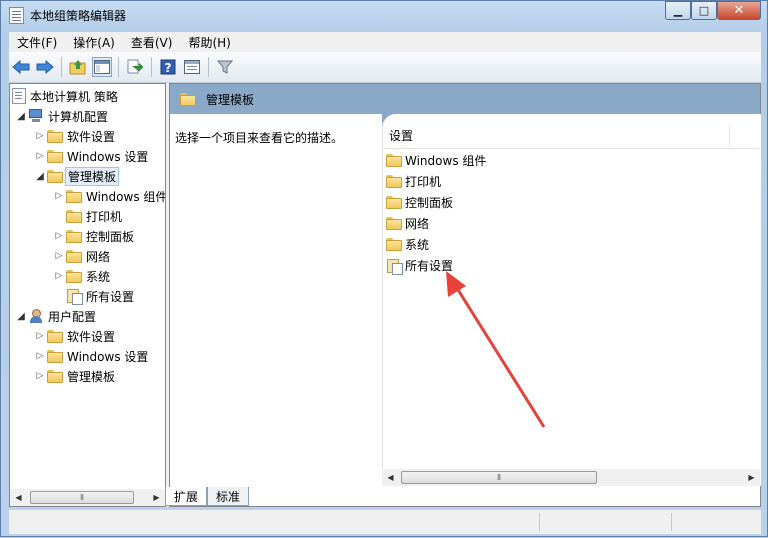  Describe the element at coordinates (259, 138) in the screenshot. I see `description-text: 选择一个项目来查看它的描述。` at that location.